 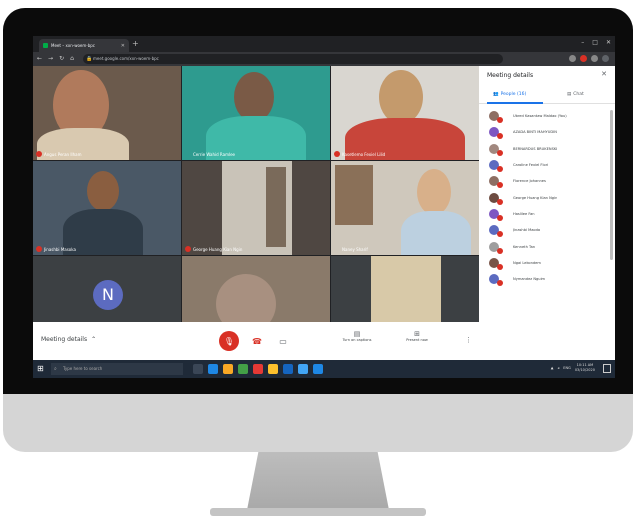 I want to click on search-icon: ⌕, so click(x=55, y=369).